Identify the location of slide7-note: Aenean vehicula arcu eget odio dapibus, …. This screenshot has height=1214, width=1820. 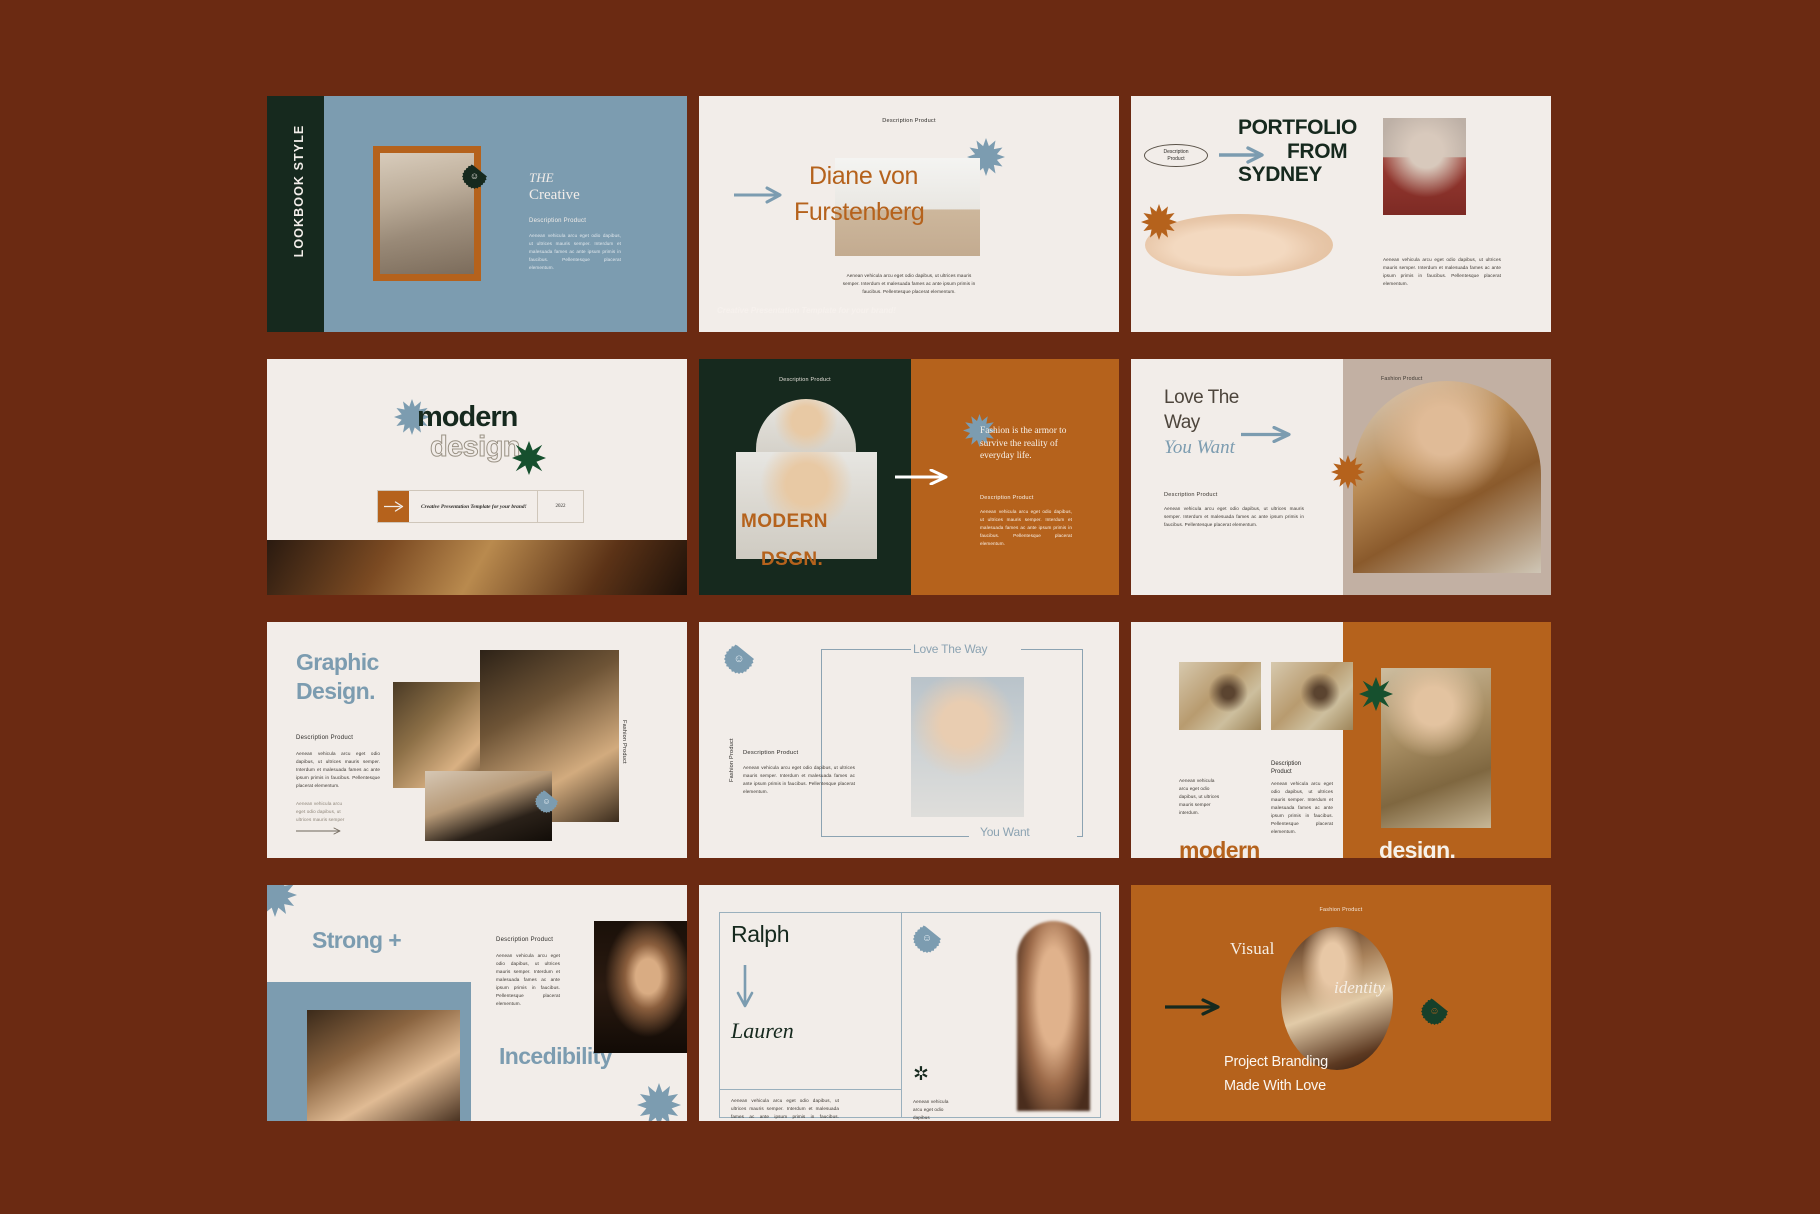
(320, 812).